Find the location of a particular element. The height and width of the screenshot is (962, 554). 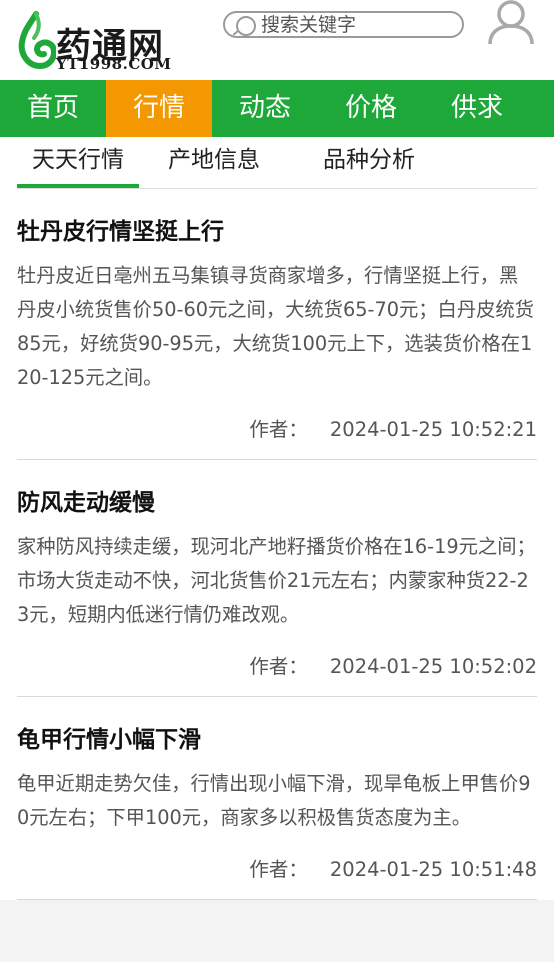

article-title: 龟甲行情小幅下滑 is located at coordinates (277, 726).